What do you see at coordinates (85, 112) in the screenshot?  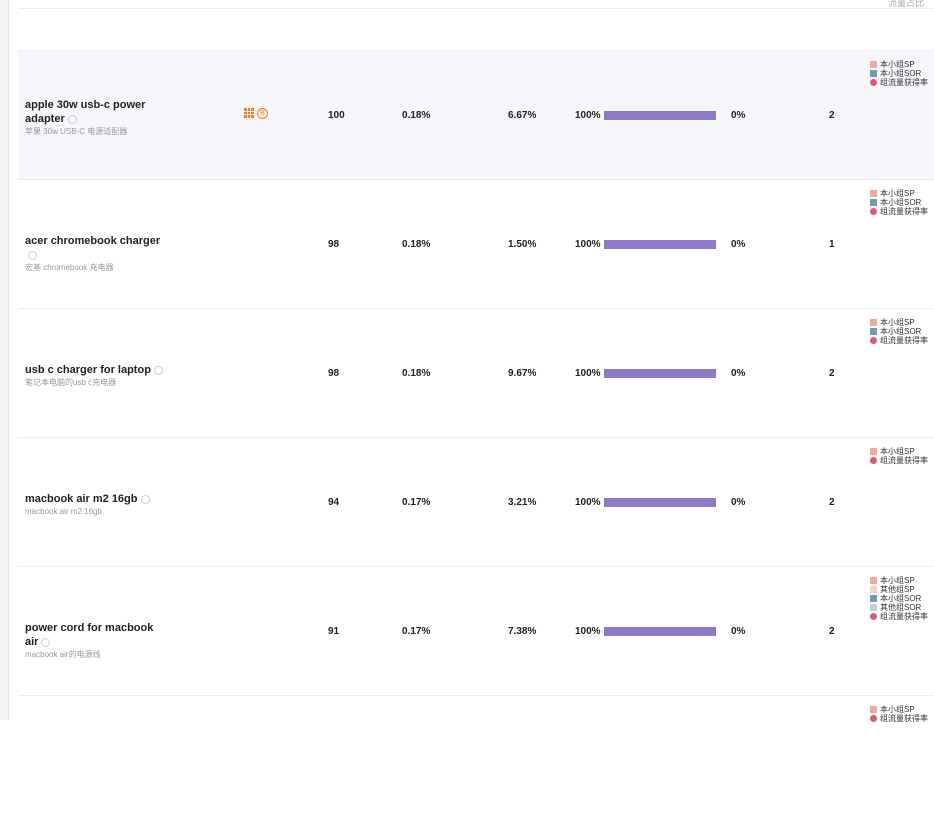 I see `keyword-text: apple 30w usb-c power adapter` at bounding box center [85, 112].